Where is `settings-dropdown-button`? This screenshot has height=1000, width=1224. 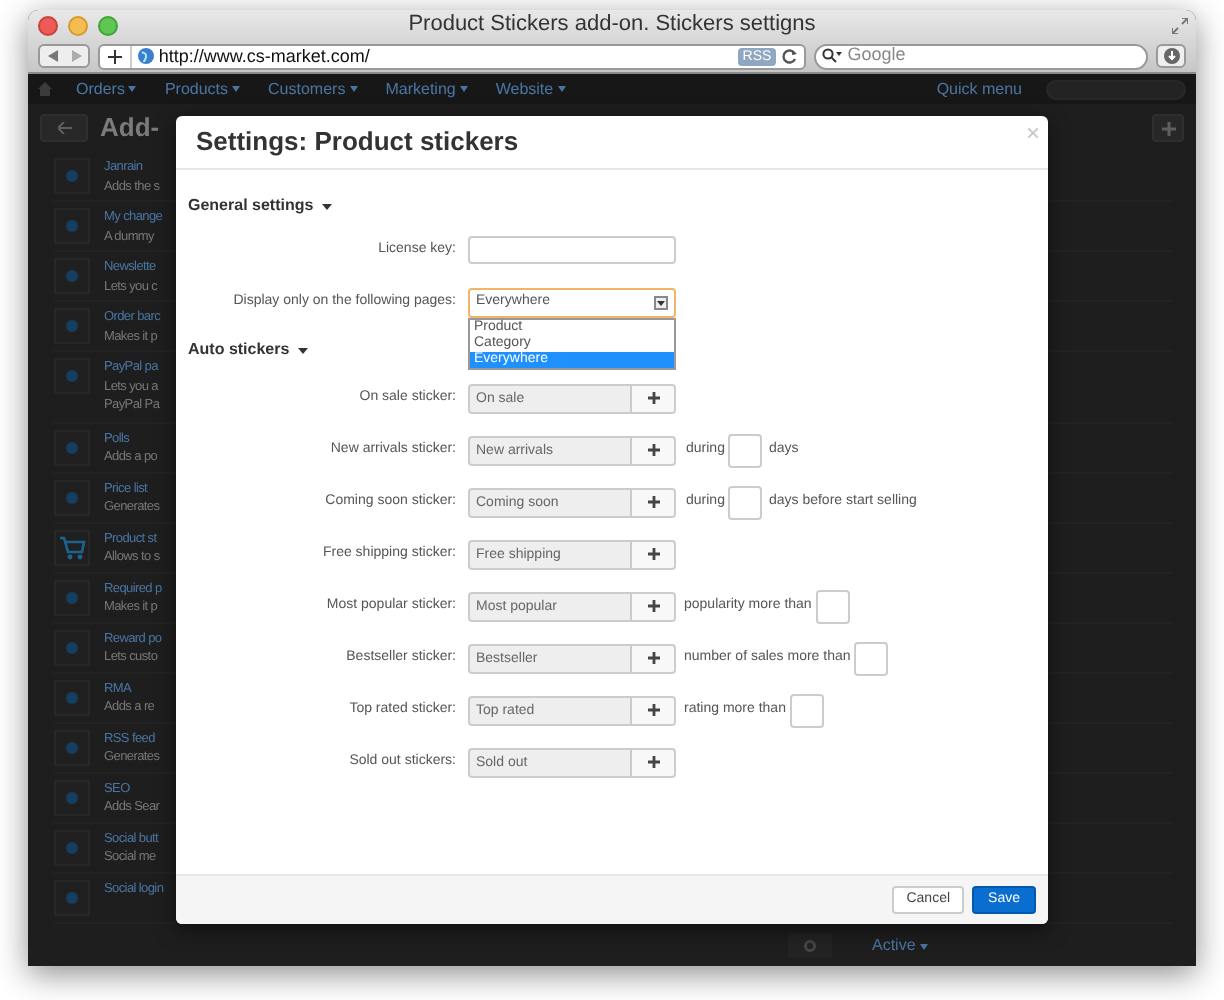 settings-dropdown-button is located at coordinates (810, 946).